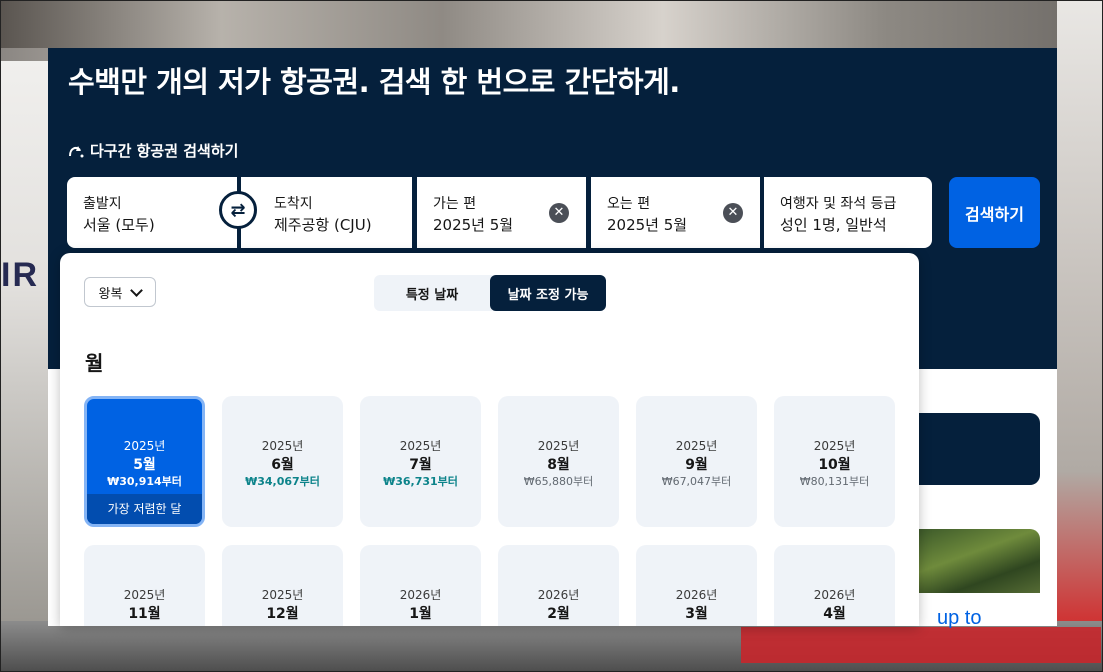 This screenshot has height=672, width=1103. What do you see at coordinates (420, 614) in the screenshot?
I see `month-card-month: 1월` at bounding box center [420, 614].